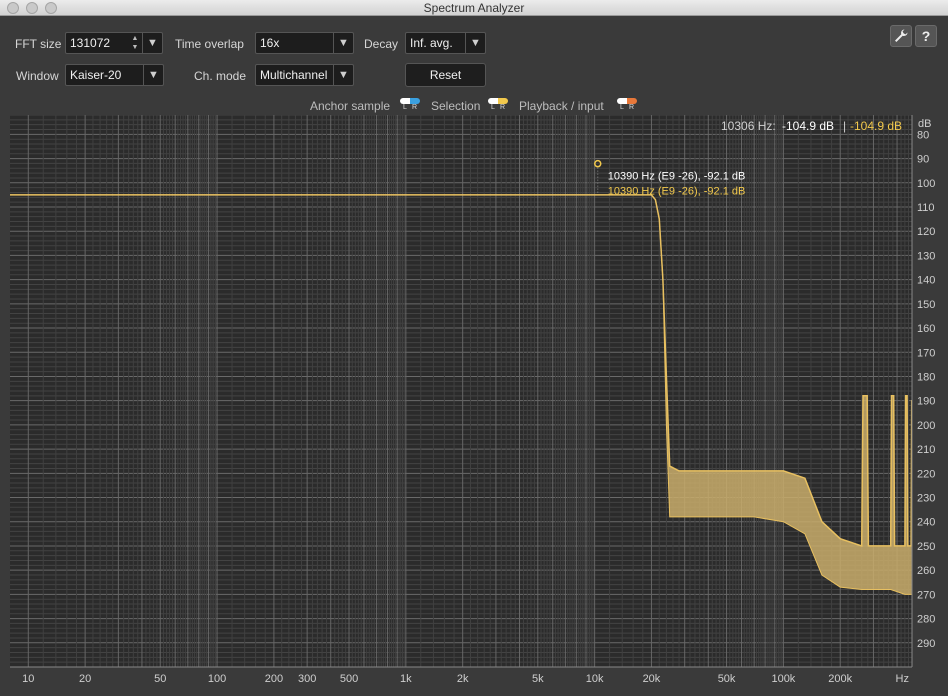  Describe the element at coordinates (652, 679) in the screenshot. I see `x-tick-label: 20k` at that location.